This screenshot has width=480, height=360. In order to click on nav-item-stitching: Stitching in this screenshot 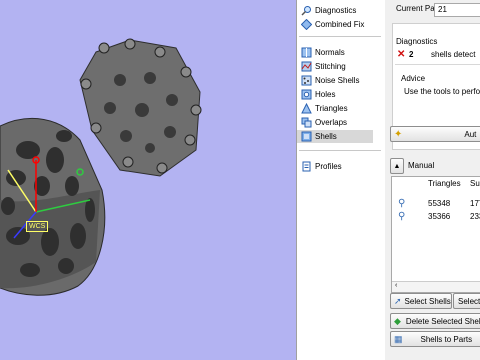, I will do `click(323, 66)`.